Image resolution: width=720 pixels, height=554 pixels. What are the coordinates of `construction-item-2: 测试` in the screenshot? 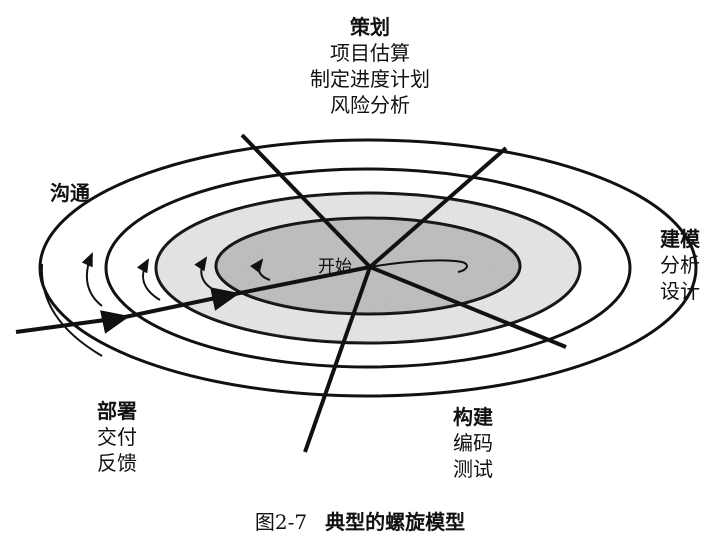 It's located at (473, 469).